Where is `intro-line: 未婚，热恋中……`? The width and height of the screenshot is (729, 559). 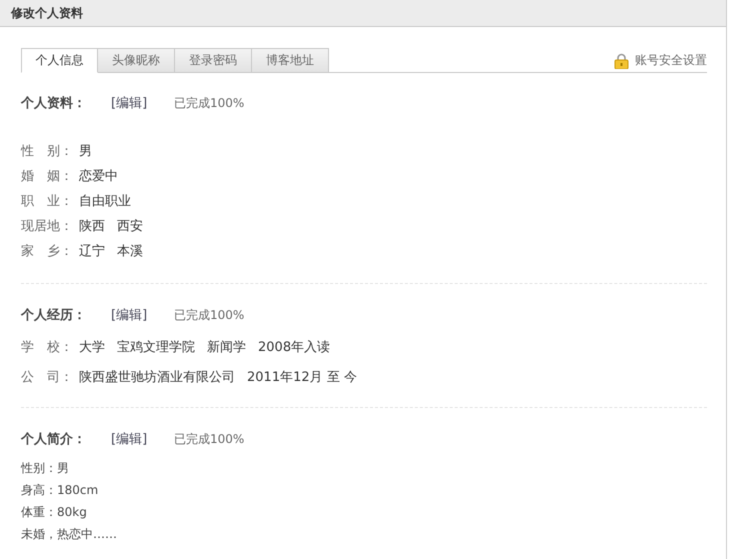
intro-line: 未婚，热恋中…… is located at coordinates (69, 534).